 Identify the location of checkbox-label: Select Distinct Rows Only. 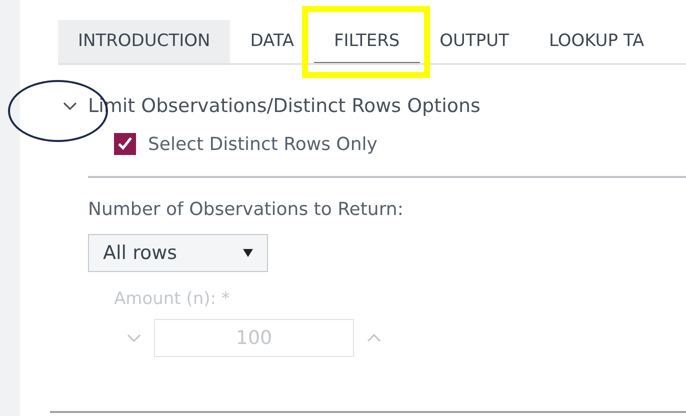
(263, 144).